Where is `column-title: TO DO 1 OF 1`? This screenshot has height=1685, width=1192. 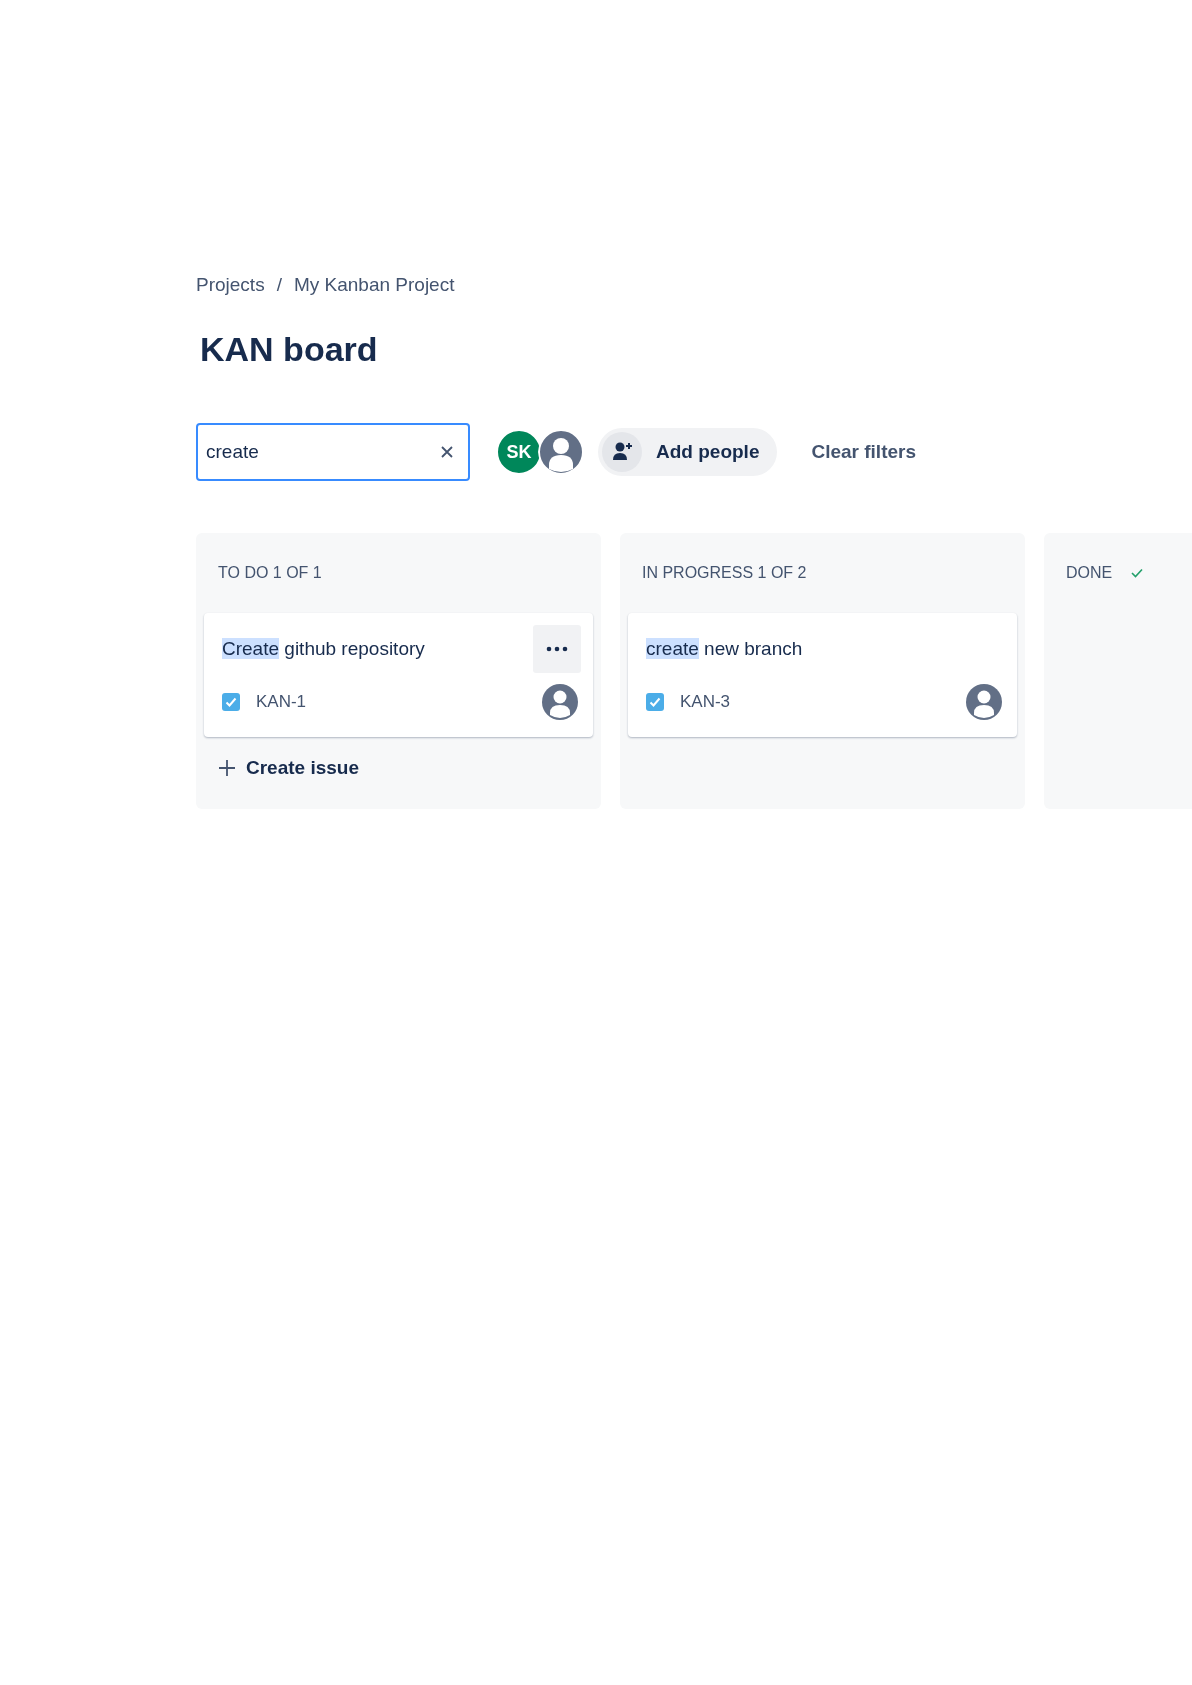
column-title: TO DO 1 OF 1 is located at coordinates (270, 573).